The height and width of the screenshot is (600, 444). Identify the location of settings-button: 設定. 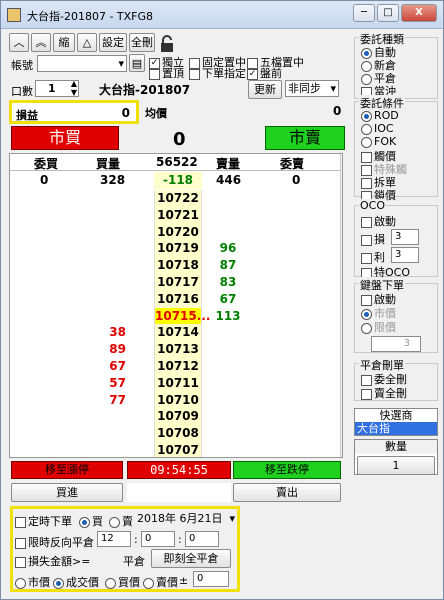
(113, 42).